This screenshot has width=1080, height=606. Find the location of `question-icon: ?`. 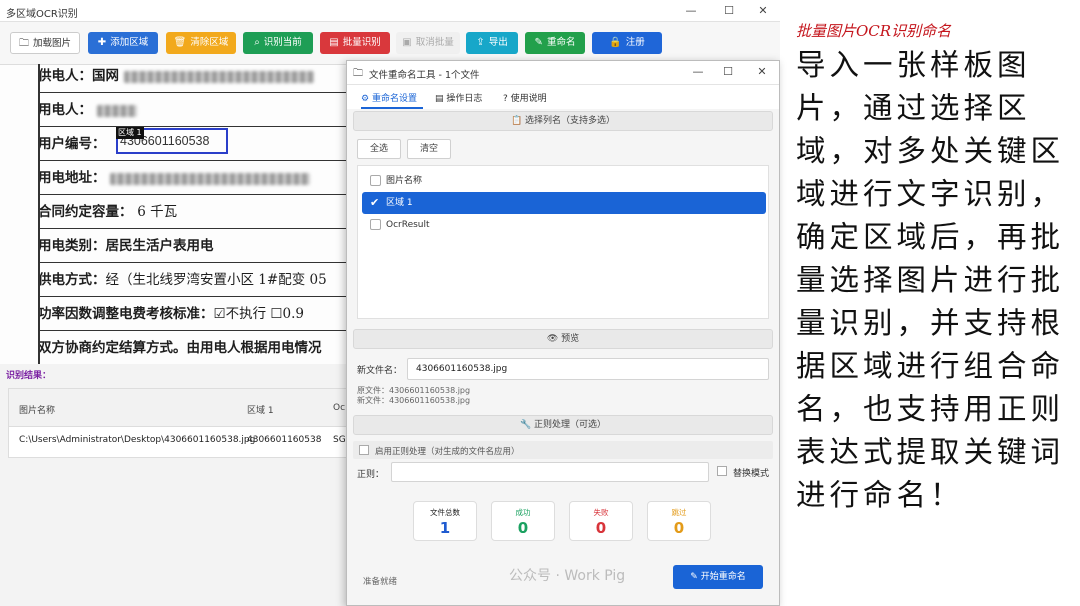

question-icon: ? is located at coordinates (505, 99).